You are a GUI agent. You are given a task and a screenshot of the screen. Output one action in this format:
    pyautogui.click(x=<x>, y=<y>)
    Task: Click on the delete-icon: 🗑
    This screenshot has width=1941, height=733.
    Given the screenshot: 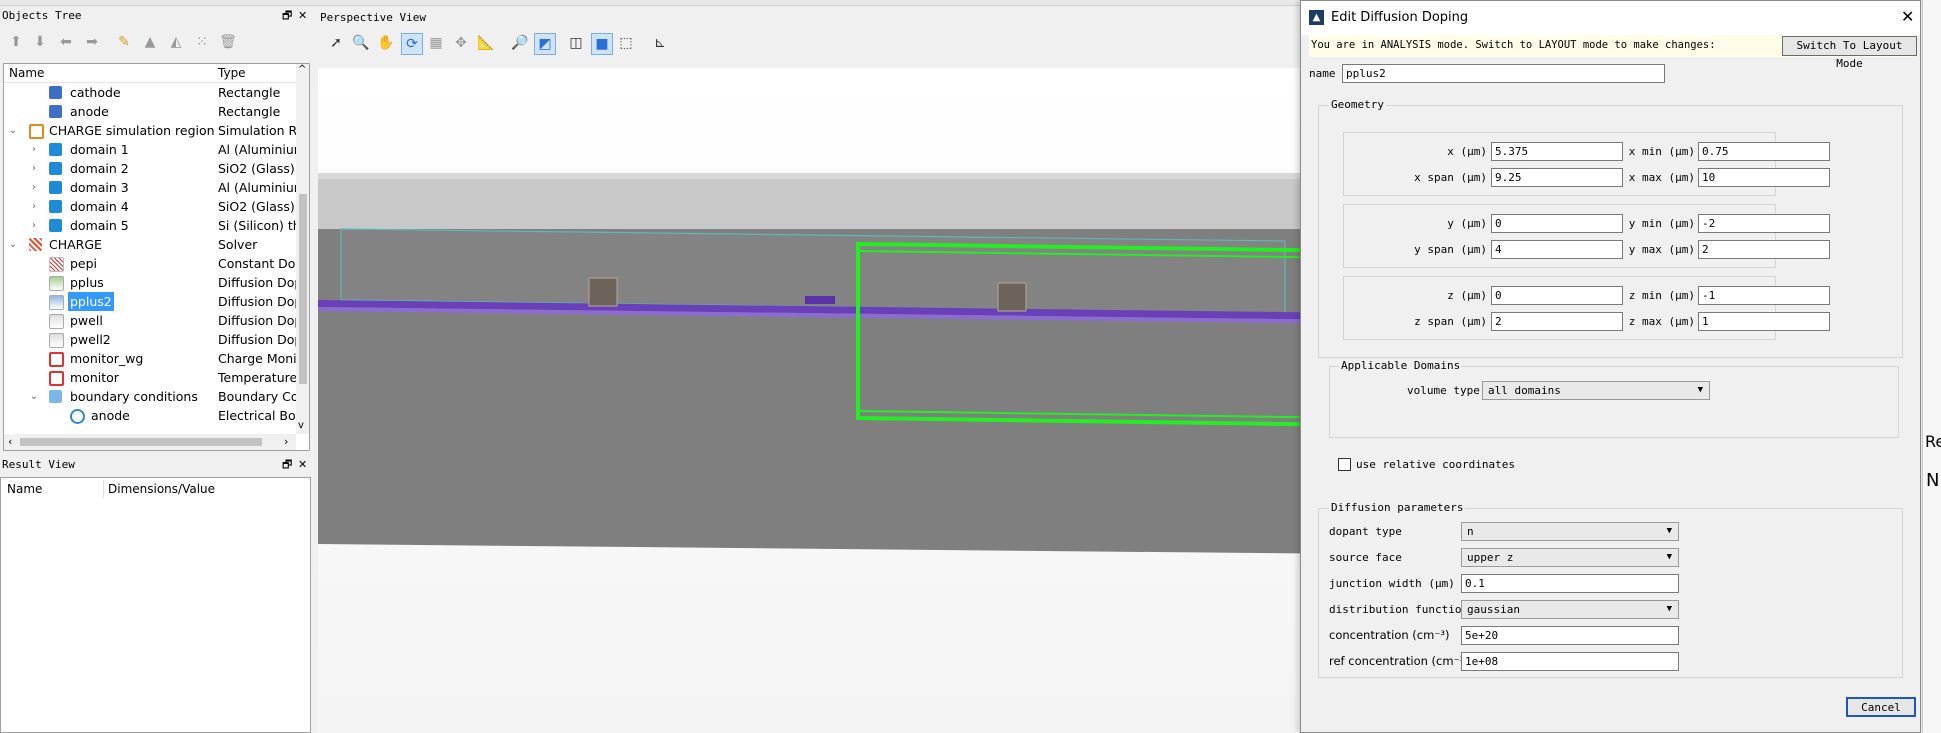 What is the action you would take?
    pyautogui.click(x=228, y=42)
    